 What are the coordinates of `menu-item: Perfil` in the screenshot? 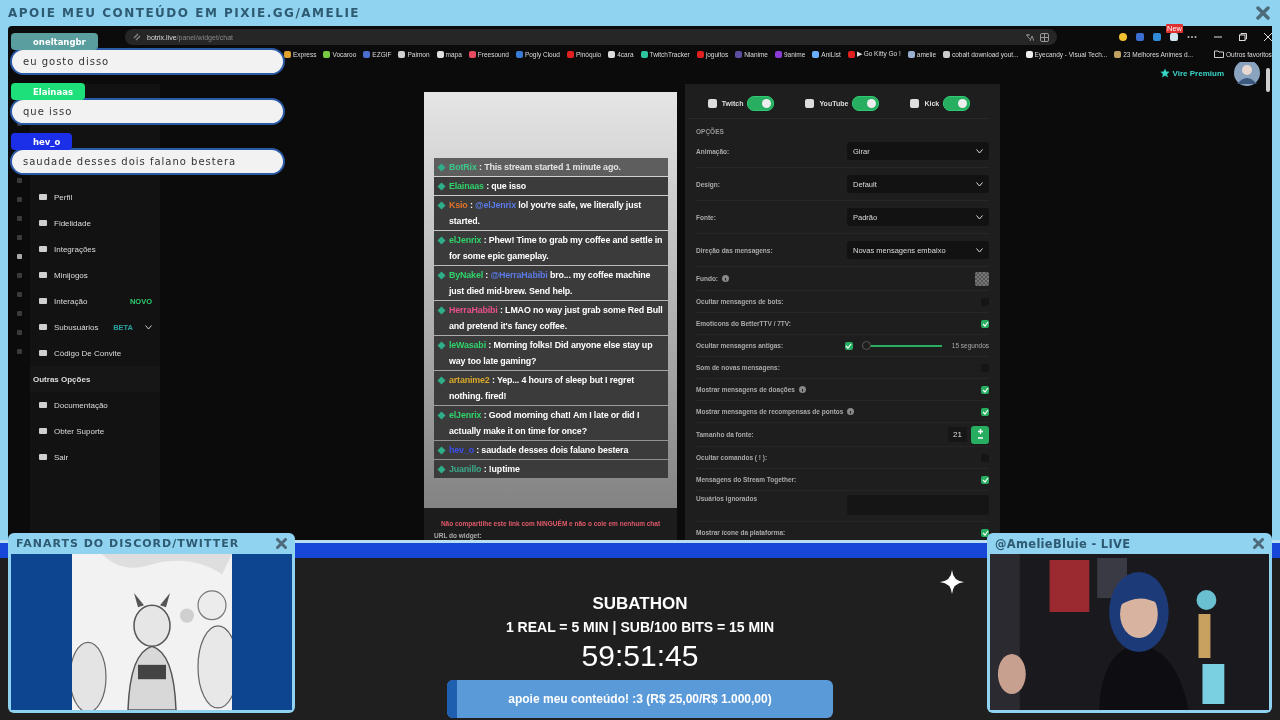 It's located at (95, 197).